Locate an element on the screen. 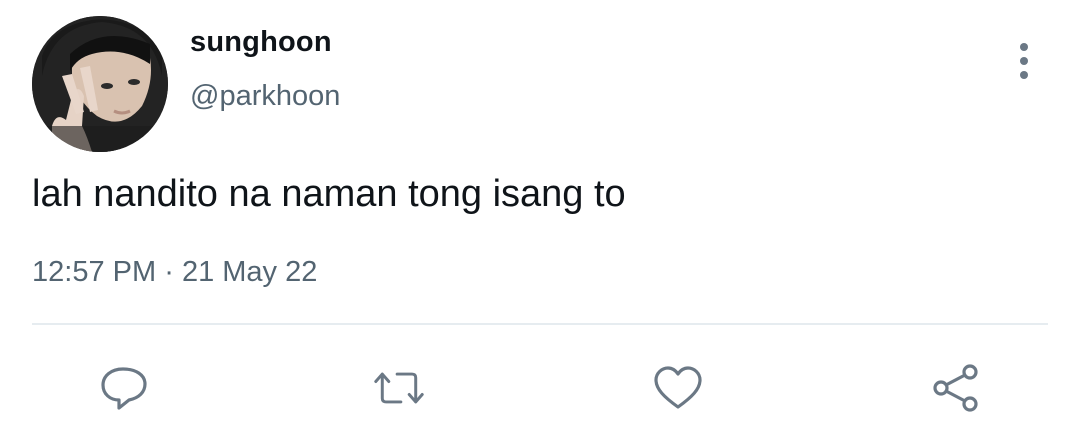 The image size is (1080, 446). user-handle: @parkhoon is located at coordinates (265, 96).